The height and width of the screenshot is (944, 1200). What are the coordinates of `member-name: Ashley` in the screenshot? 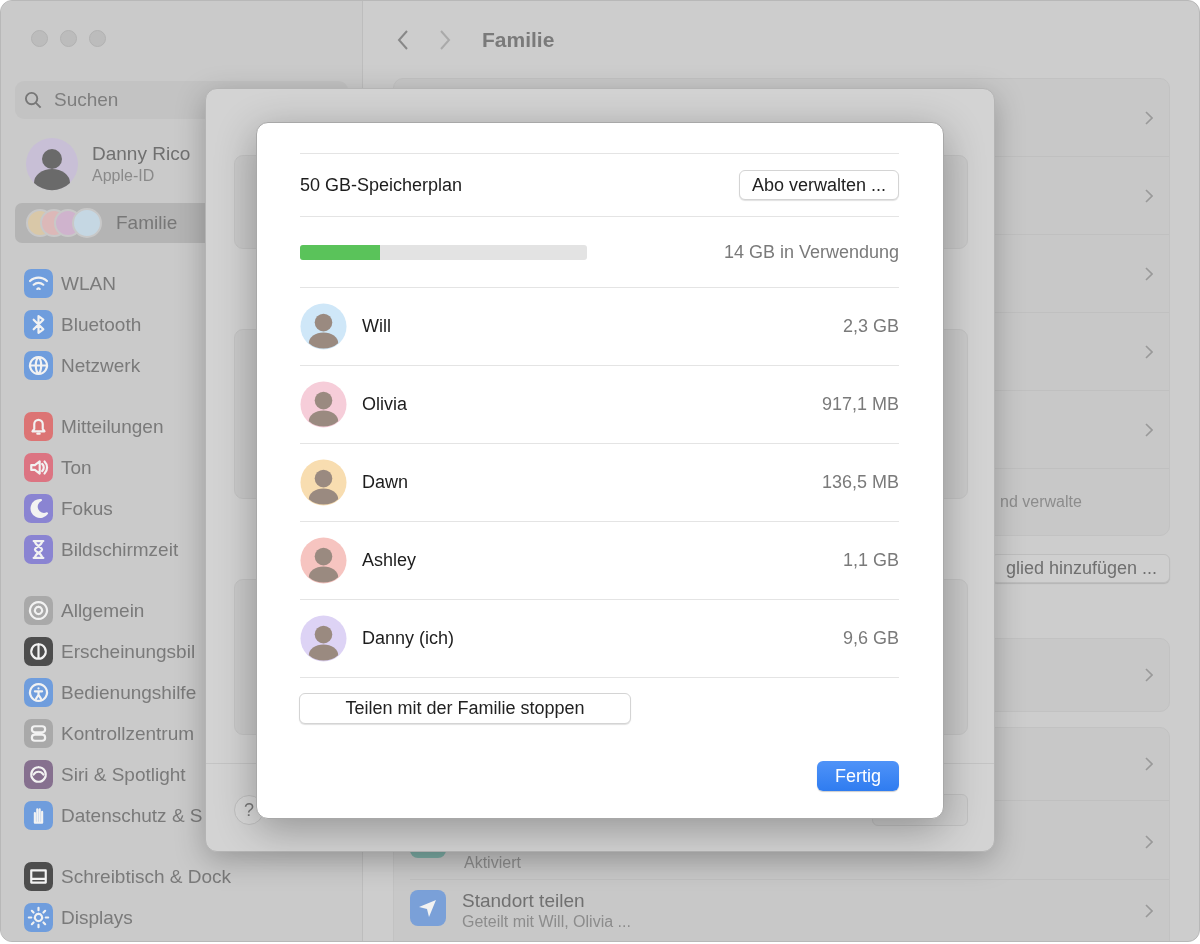 It's located at (390, 560).